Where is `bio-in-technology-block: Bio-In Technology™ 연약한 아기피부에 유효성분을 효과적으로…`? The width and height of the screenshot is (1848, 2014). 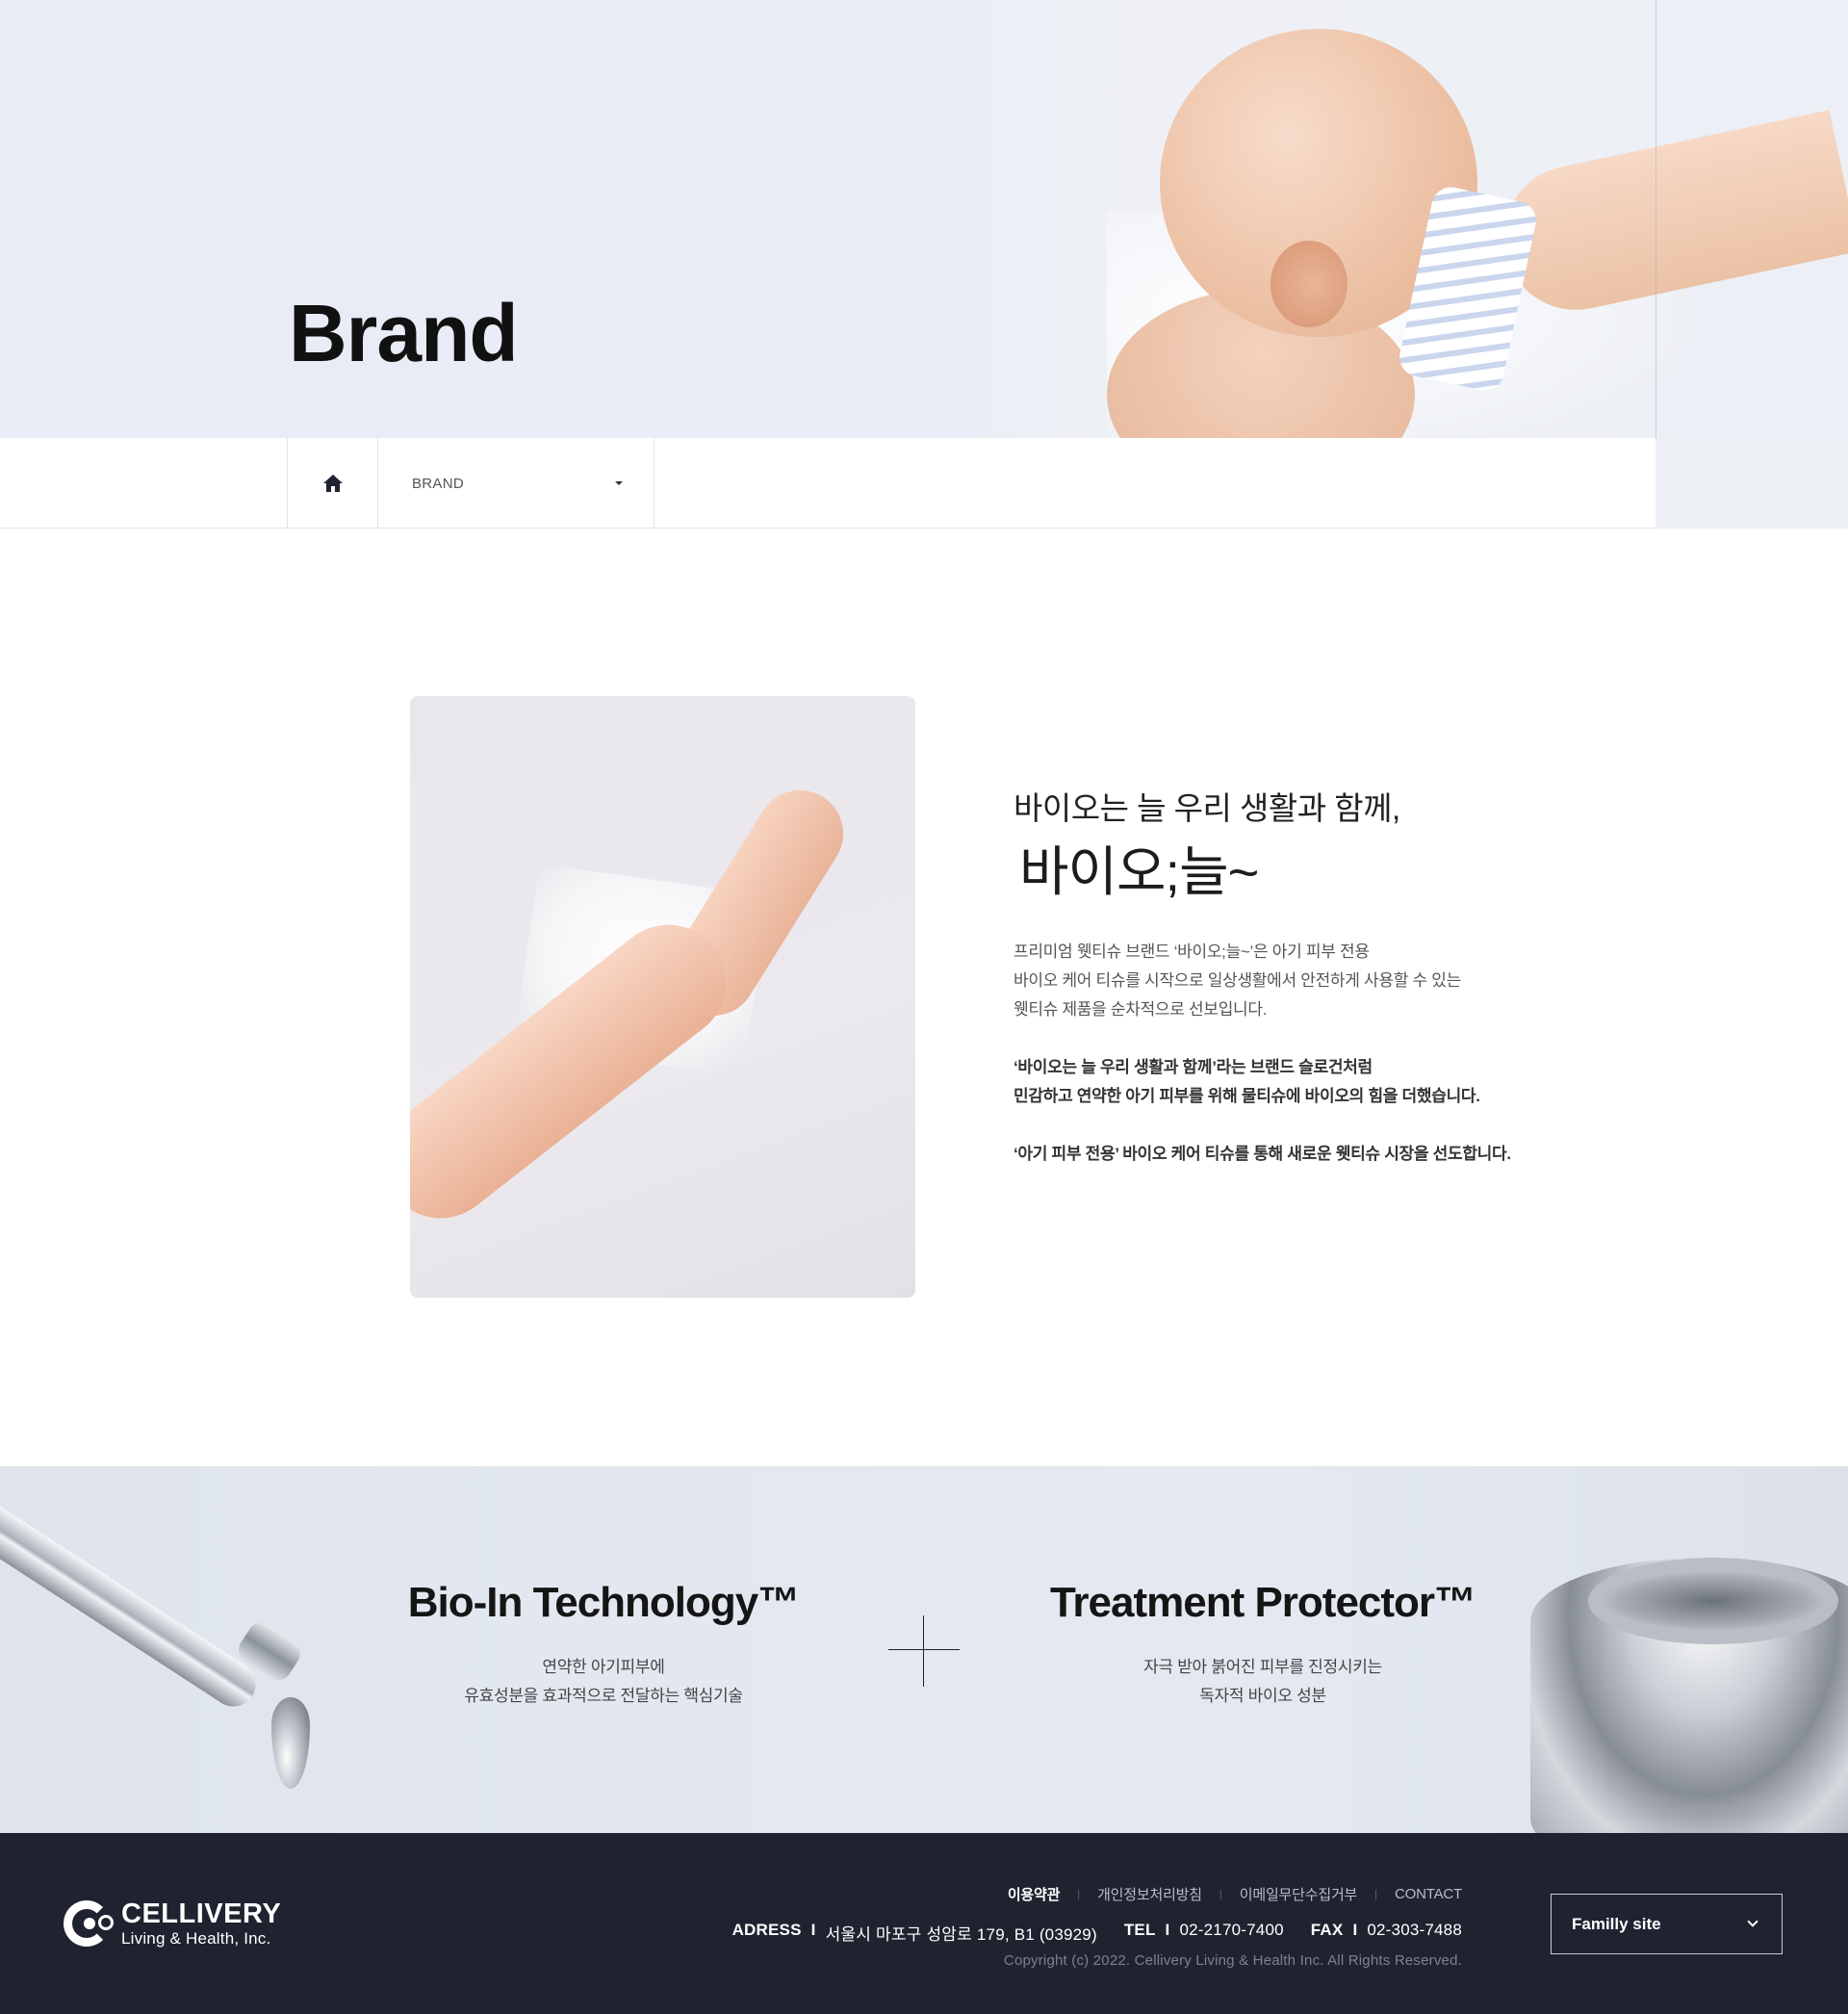
bio-in-technology-block: Bio-In Technology™ 연약한 아기피부에 유효성분을 효과적으로… is located at coordinates (603, 1645).